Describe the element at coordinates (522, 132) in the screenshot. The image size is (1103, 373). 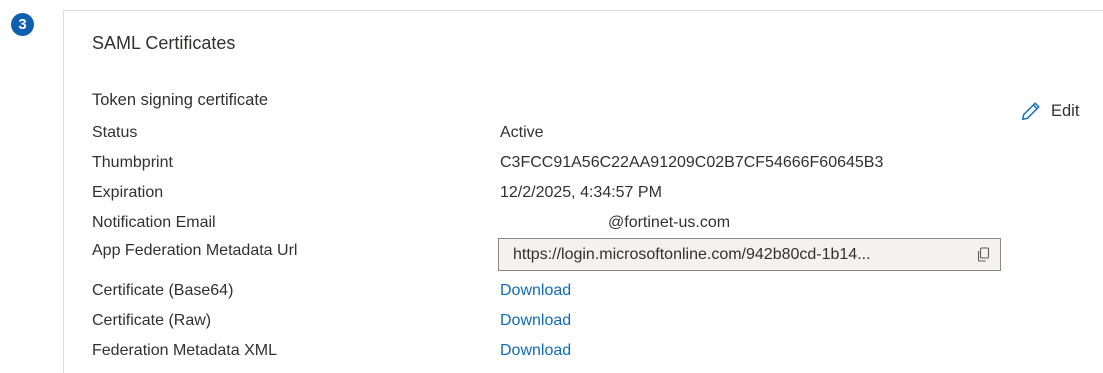
I see `status-value: Active` at that location.